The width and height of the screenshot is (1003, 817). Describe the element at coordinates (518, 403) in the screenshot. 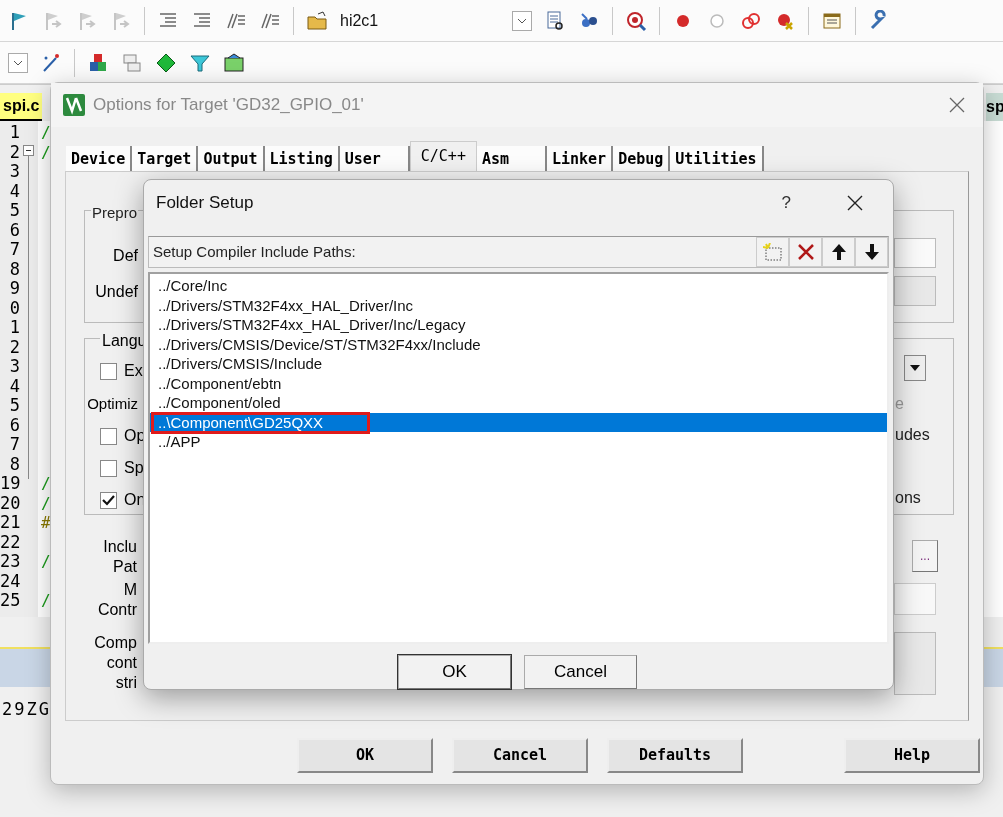

I see `path-item: ../Component/oled` at that location.